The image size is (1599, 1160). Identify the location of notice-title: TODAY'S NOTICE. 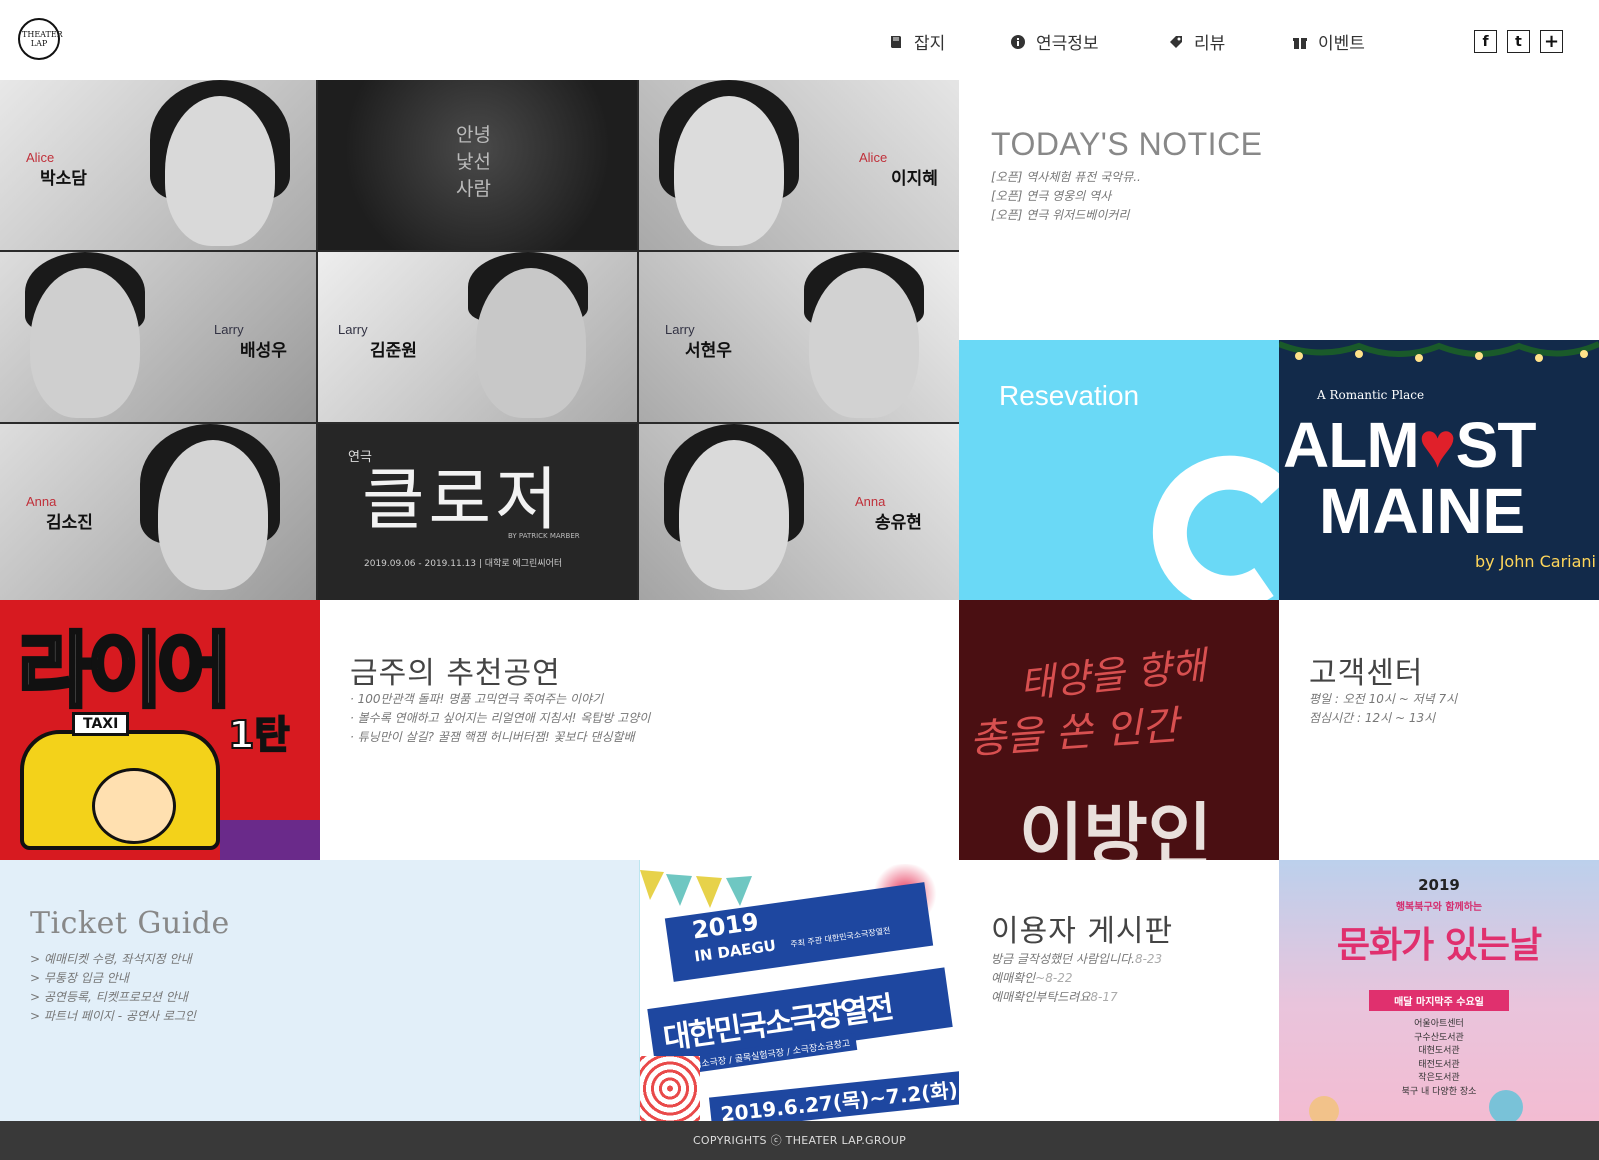
(1127, 144).